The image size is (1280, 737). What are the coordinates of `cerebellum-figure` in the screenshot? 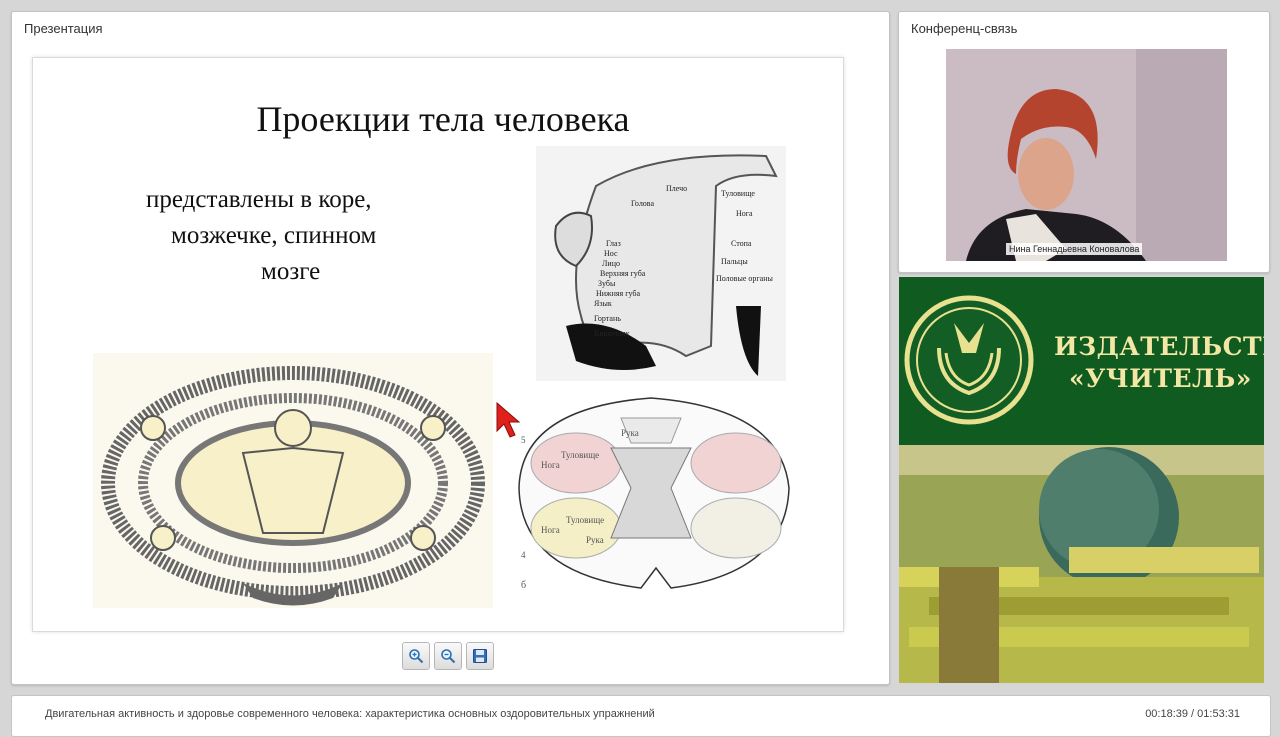 It's located at (293, 480).